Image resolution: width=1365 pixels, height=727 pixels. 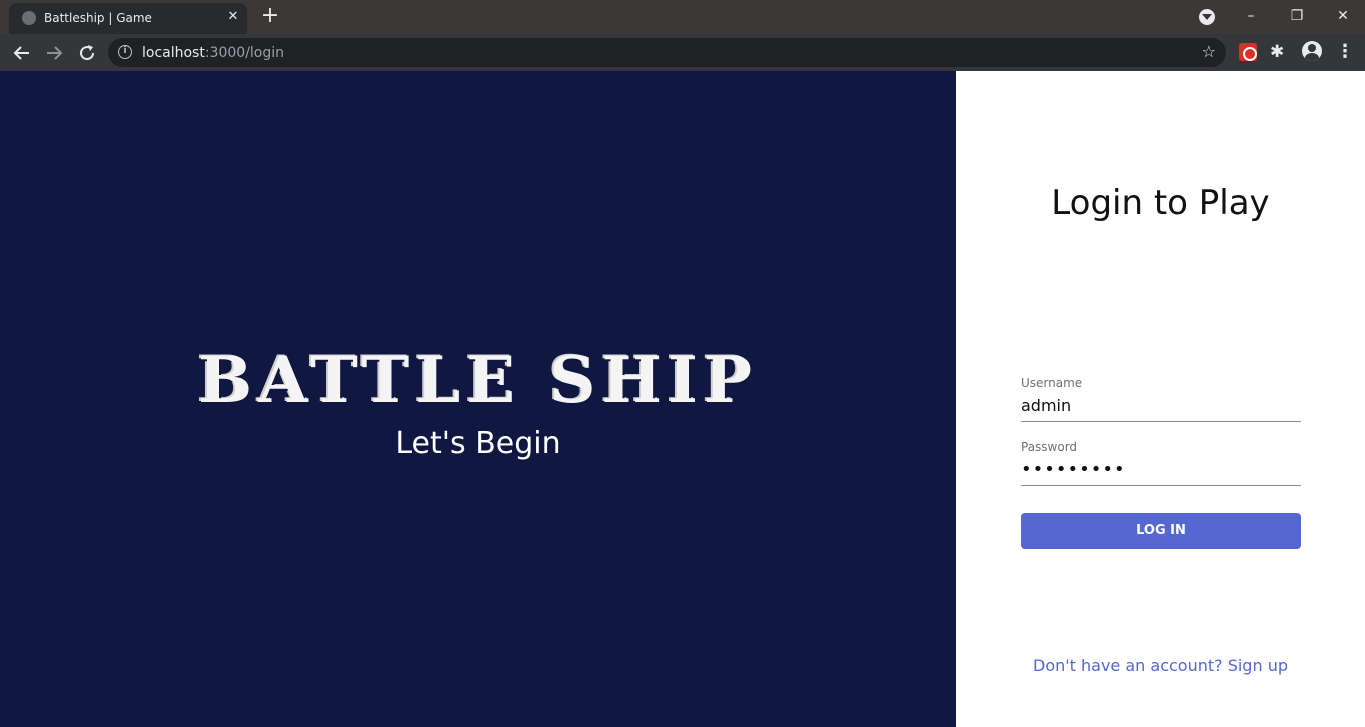 I want to click on tab-close-button: ✕, so click(x=233, y=17).